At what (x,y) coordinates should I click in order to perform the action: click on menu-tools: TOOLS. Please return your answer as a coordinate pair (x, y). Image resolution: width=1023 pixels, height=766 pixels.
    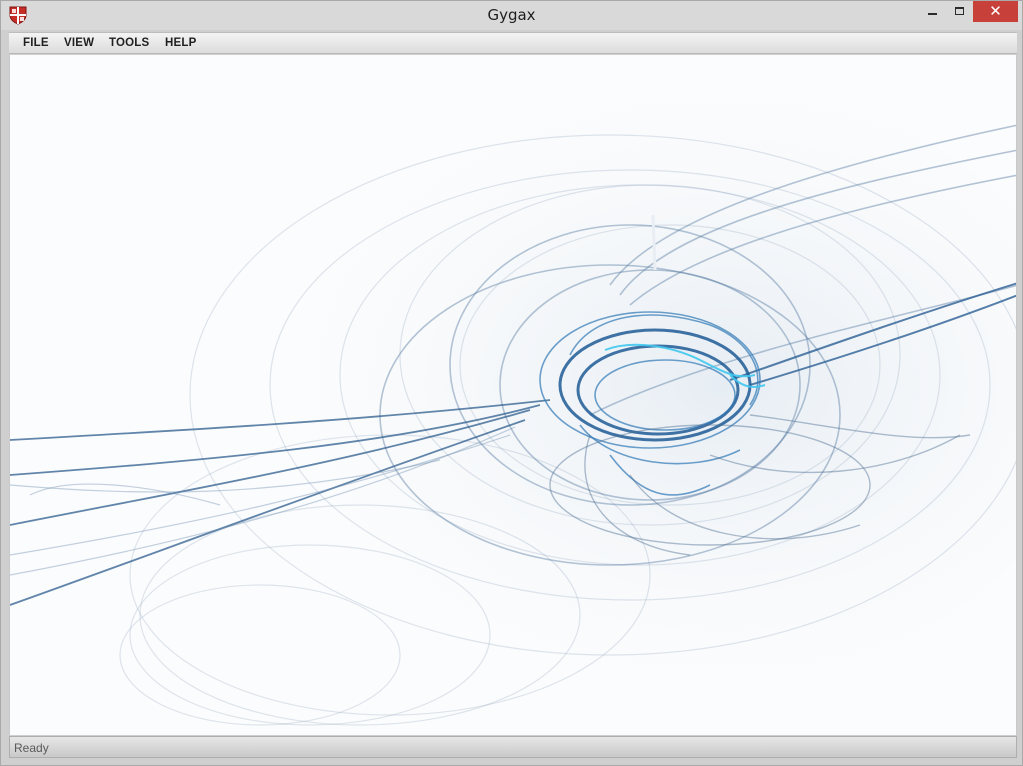
    Looking at the image, I should click on (129, 43).